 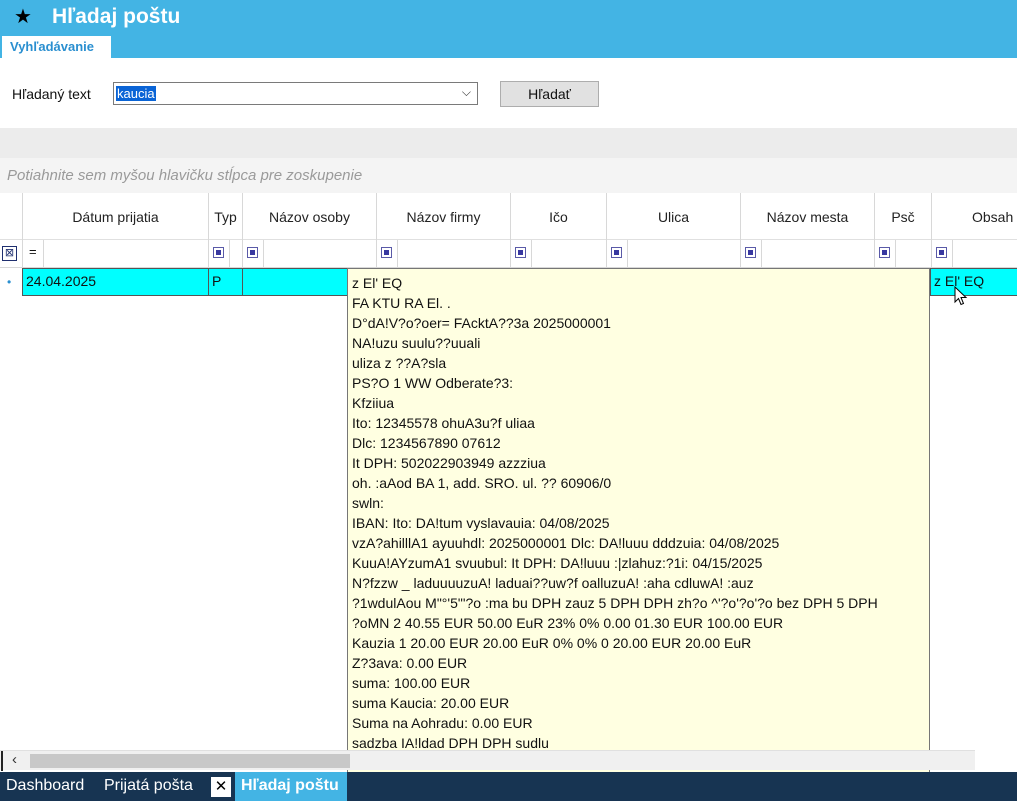 What do you see at coordinates (673, 254) in the screenshot?
I see `filter-ulica` at bounding box center [673, 254].